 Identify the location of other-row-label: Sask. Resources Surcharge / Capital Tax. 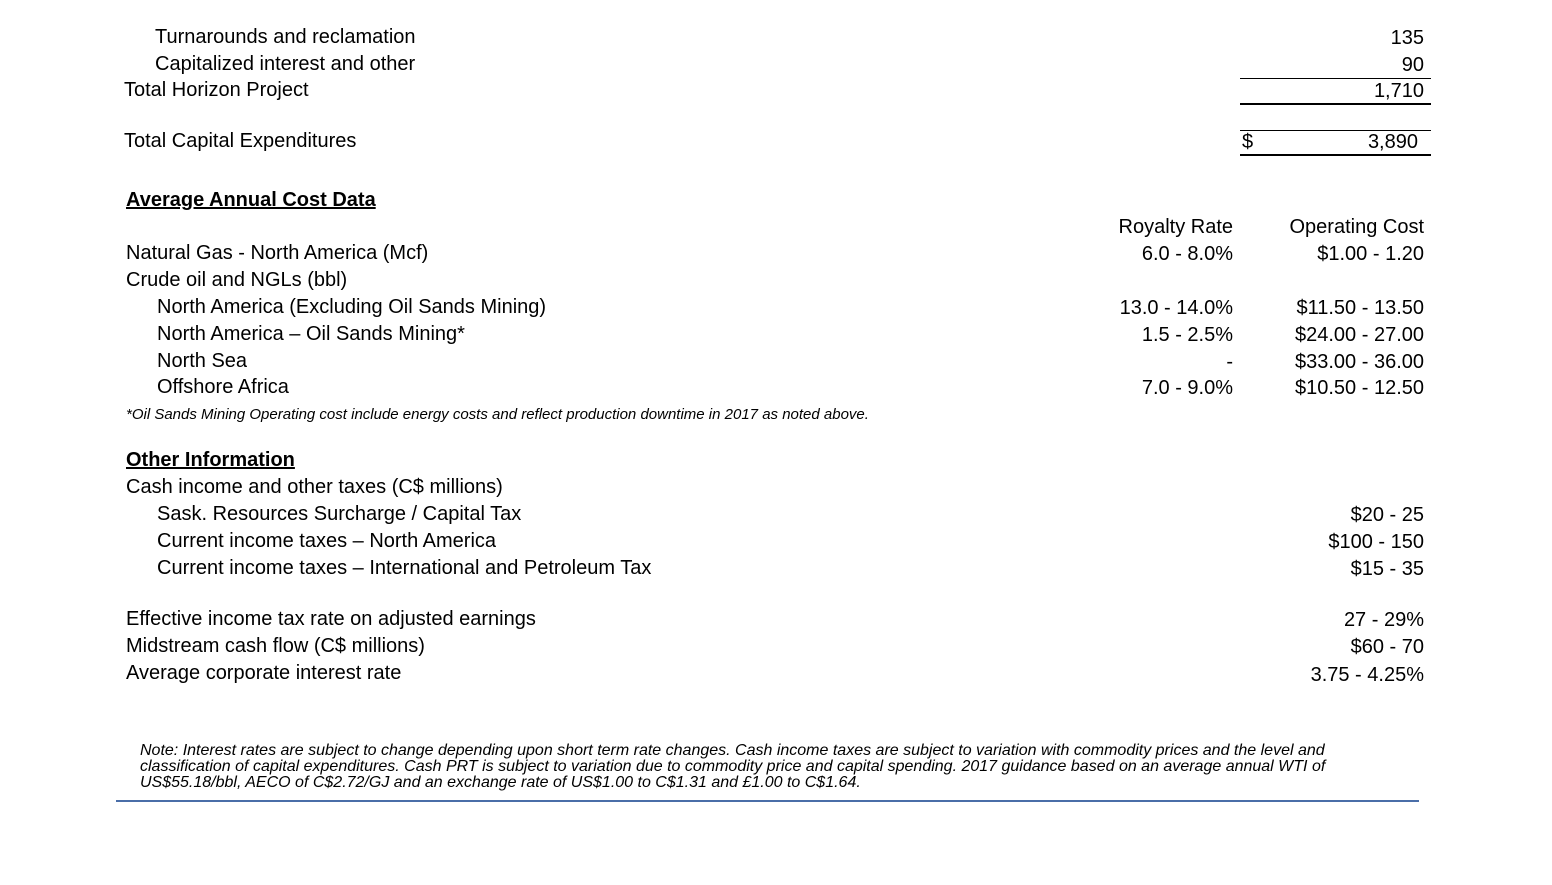
(339, 514).